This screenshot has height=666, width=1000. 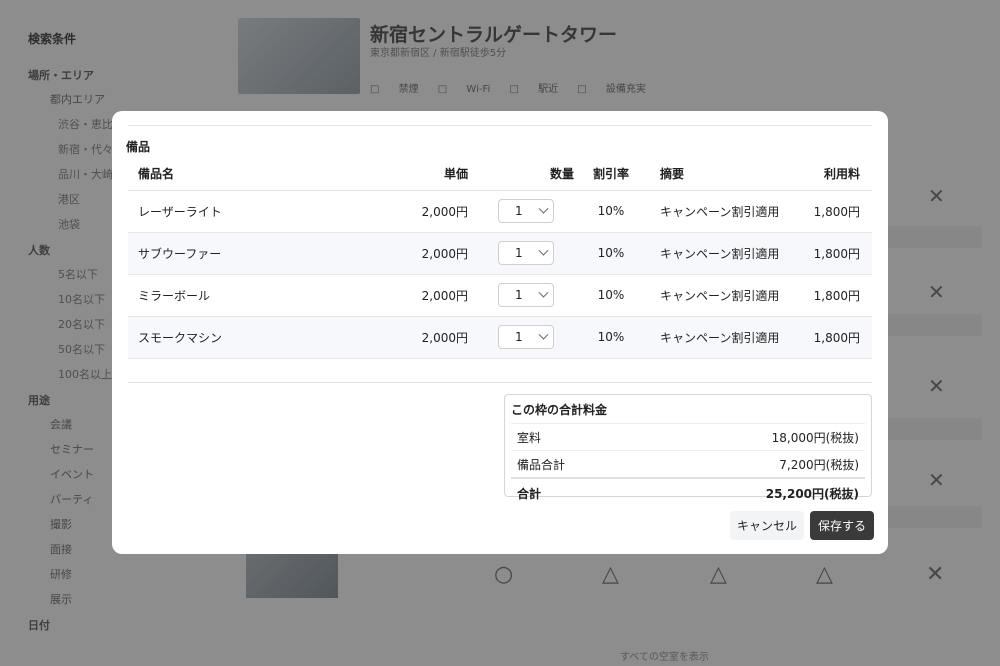 I want to click on table-header-row: 備品名 単価 数量 割引率 摘要 利用料, so click(x=500, y=174).